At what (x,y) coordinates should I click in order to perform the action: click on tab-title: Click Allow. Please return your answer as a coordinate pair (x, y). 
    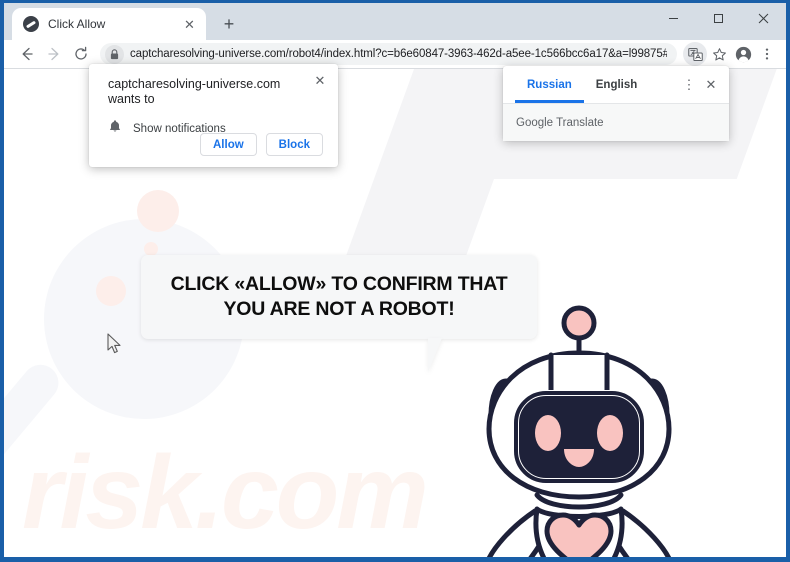
    Looking at the image, I should click on (77, 24).